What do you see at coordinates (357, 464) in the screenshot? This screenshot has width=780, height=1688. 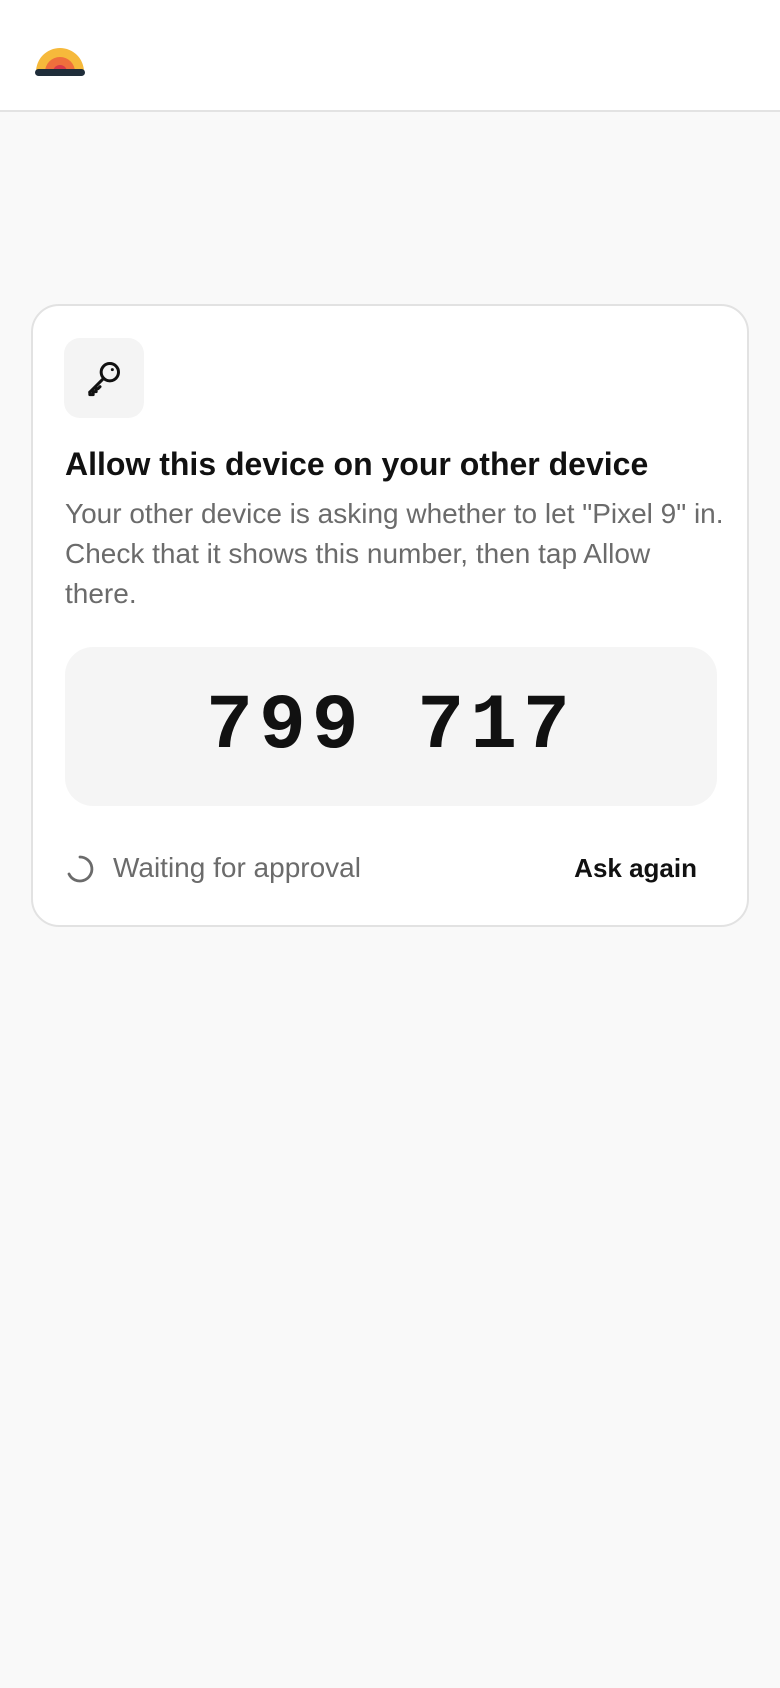 I see `card-title: Allow this device on your other device` at bounding box center [357, 464].